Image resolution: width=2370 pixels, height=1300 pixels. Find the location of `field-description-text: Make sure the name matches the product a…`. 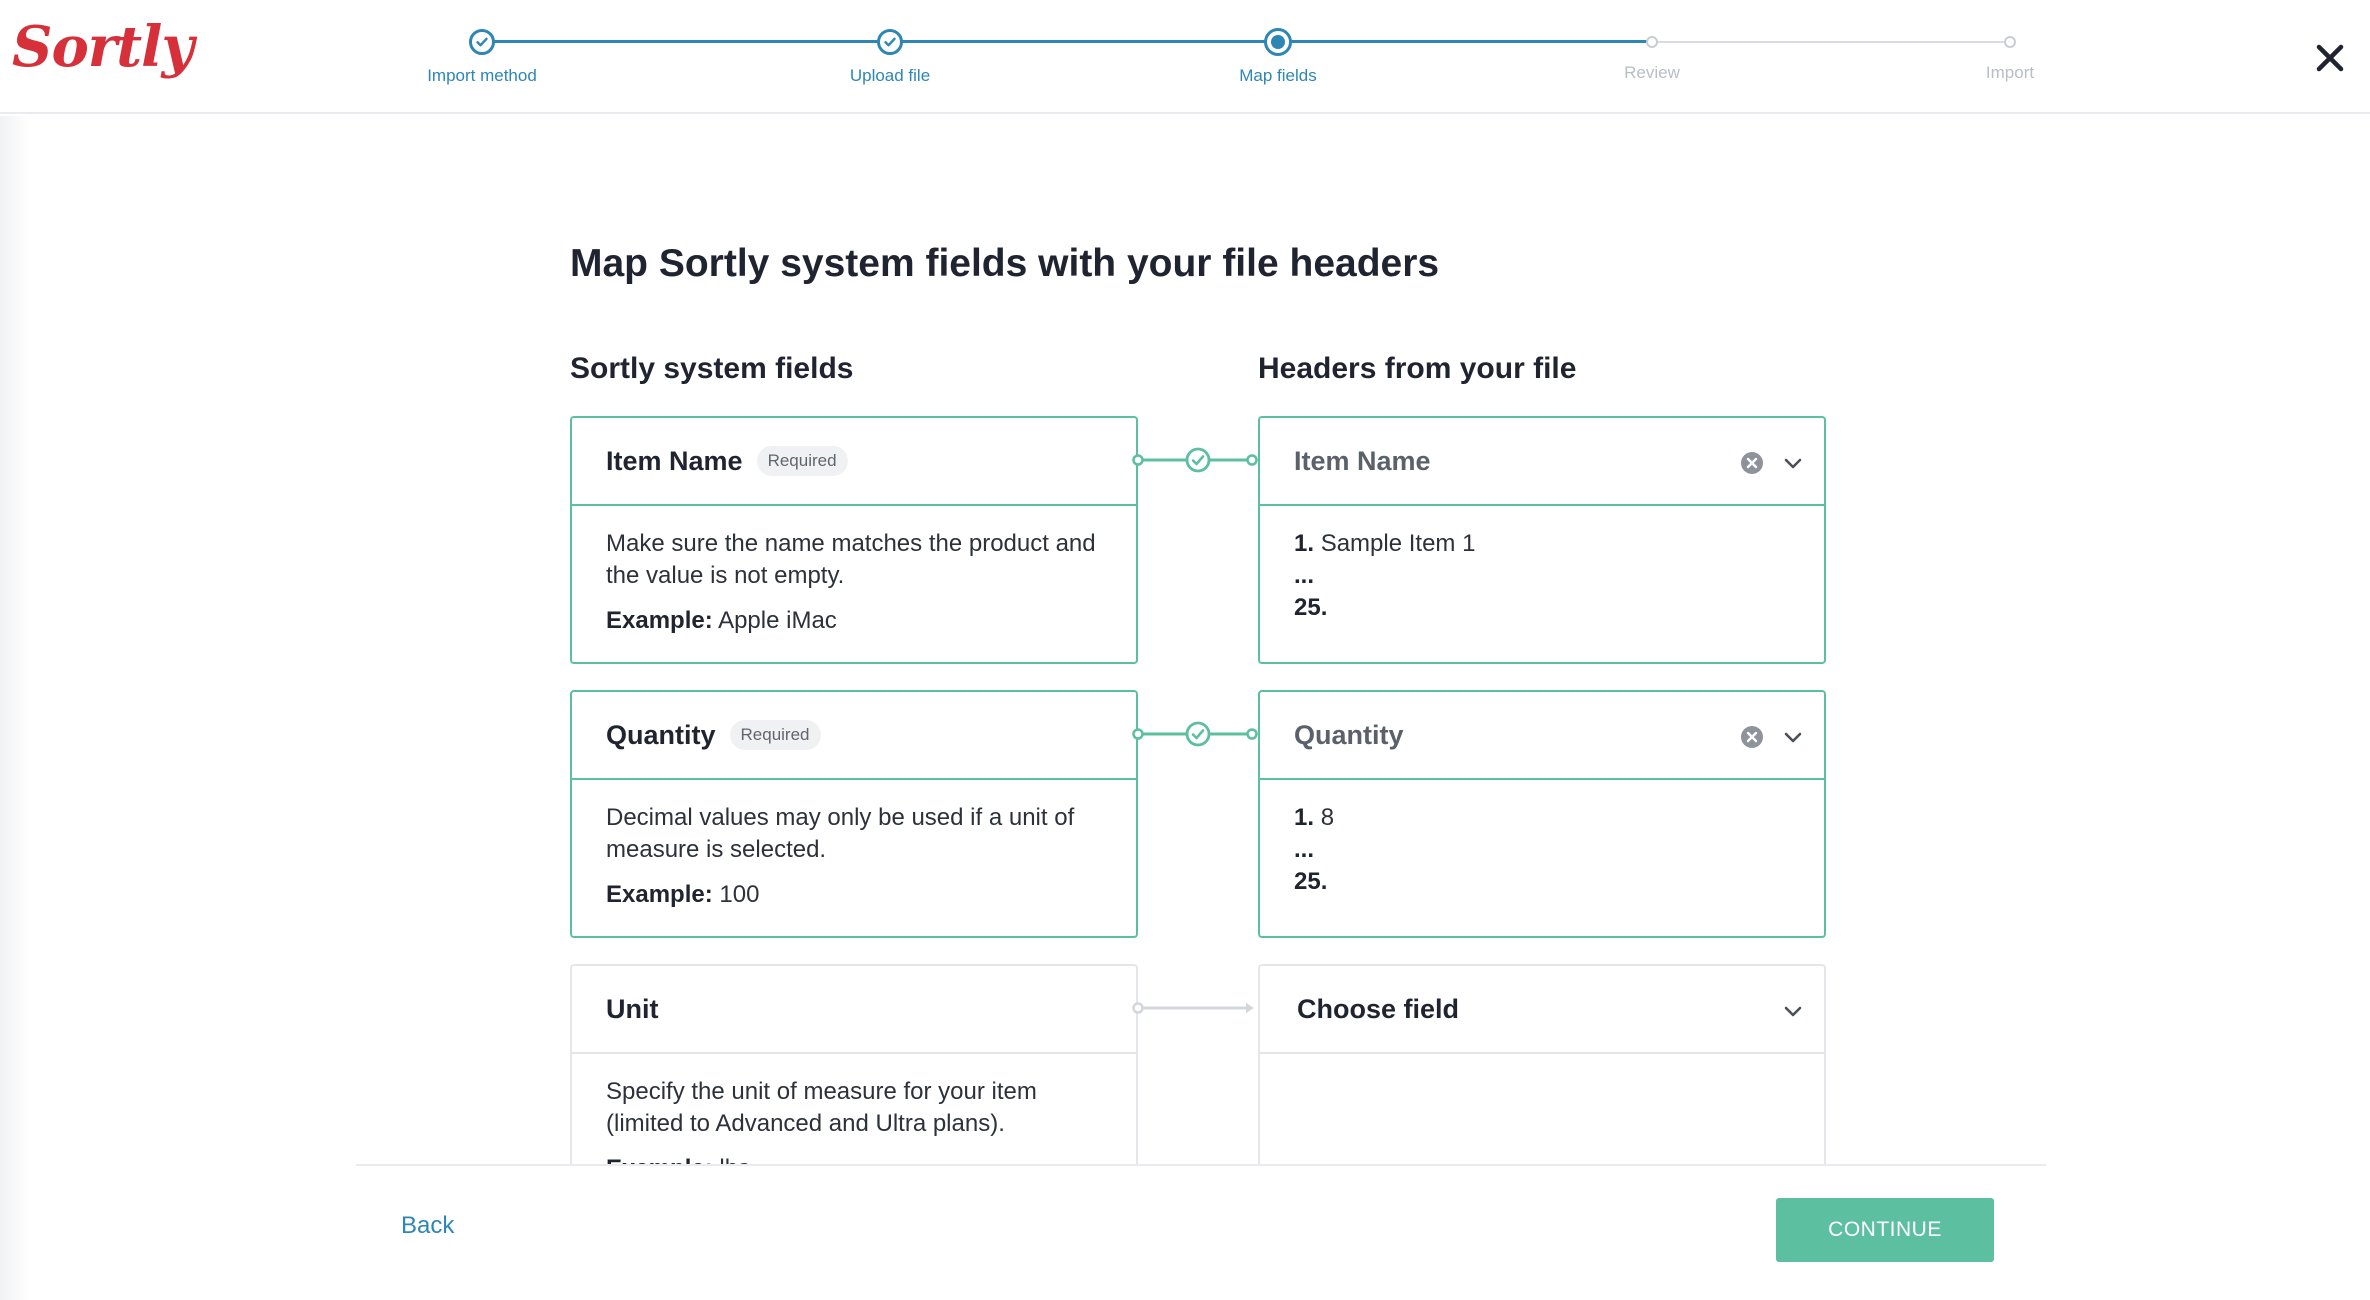

field-description-text: Make sure the name matches the product a… is located at coordinates (851, 559).